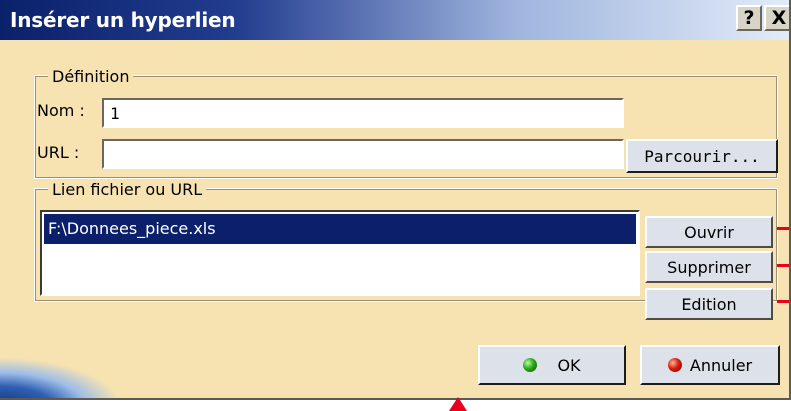  What do you see at coordinates (58, 152) in the screenshot?
I see `url-label: URL :` at bounding box center [58, 152].